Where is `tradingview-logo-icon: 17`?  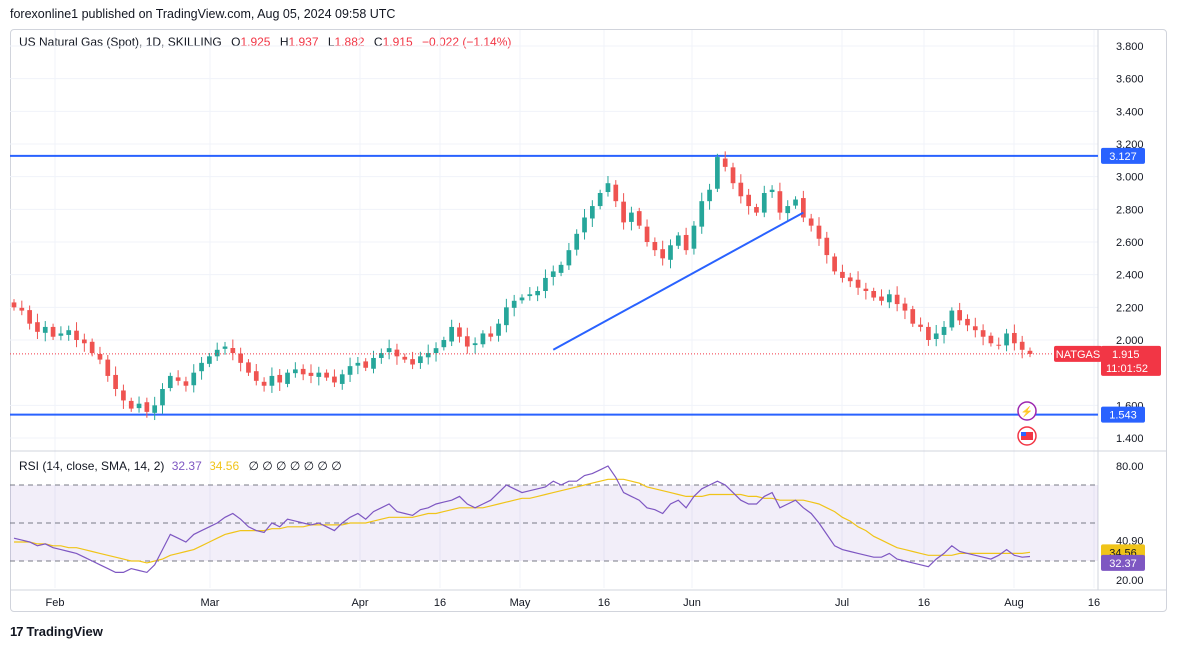
tradingview-logo-icon: 17 is located at coordinates (17, 631).